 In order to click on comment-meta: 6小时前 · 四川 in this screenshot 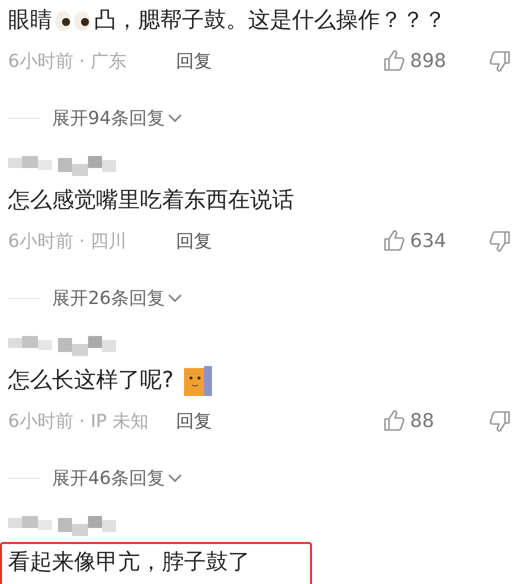, I will do `click(68, 241)`.